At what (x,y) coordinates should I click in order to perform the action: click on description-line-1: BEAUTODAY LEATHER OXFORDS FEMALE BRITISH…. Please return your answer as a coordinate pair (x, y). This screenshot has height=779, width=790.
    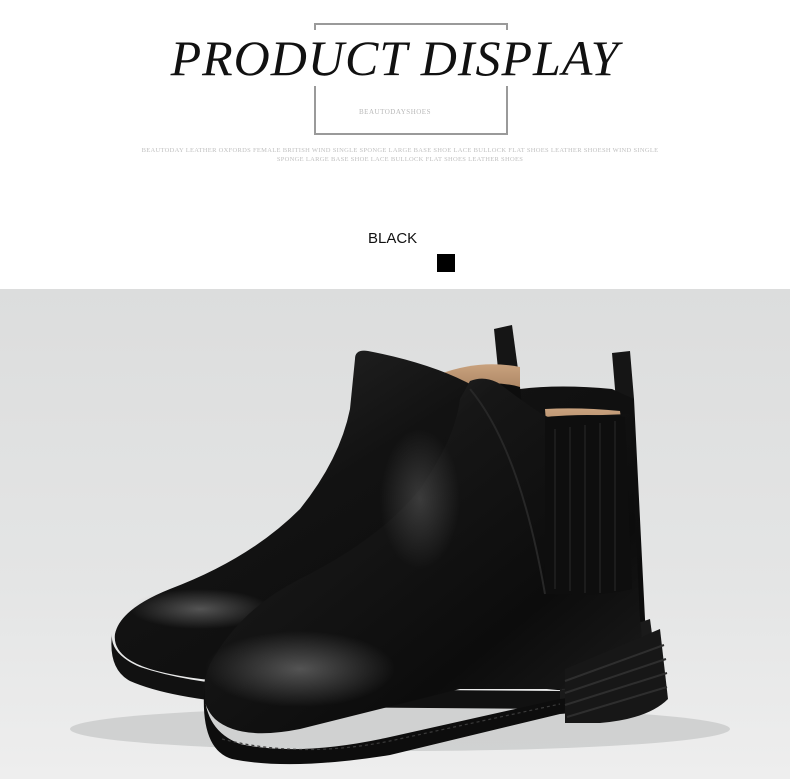
    Looking at the image, I should click on (400, 150).